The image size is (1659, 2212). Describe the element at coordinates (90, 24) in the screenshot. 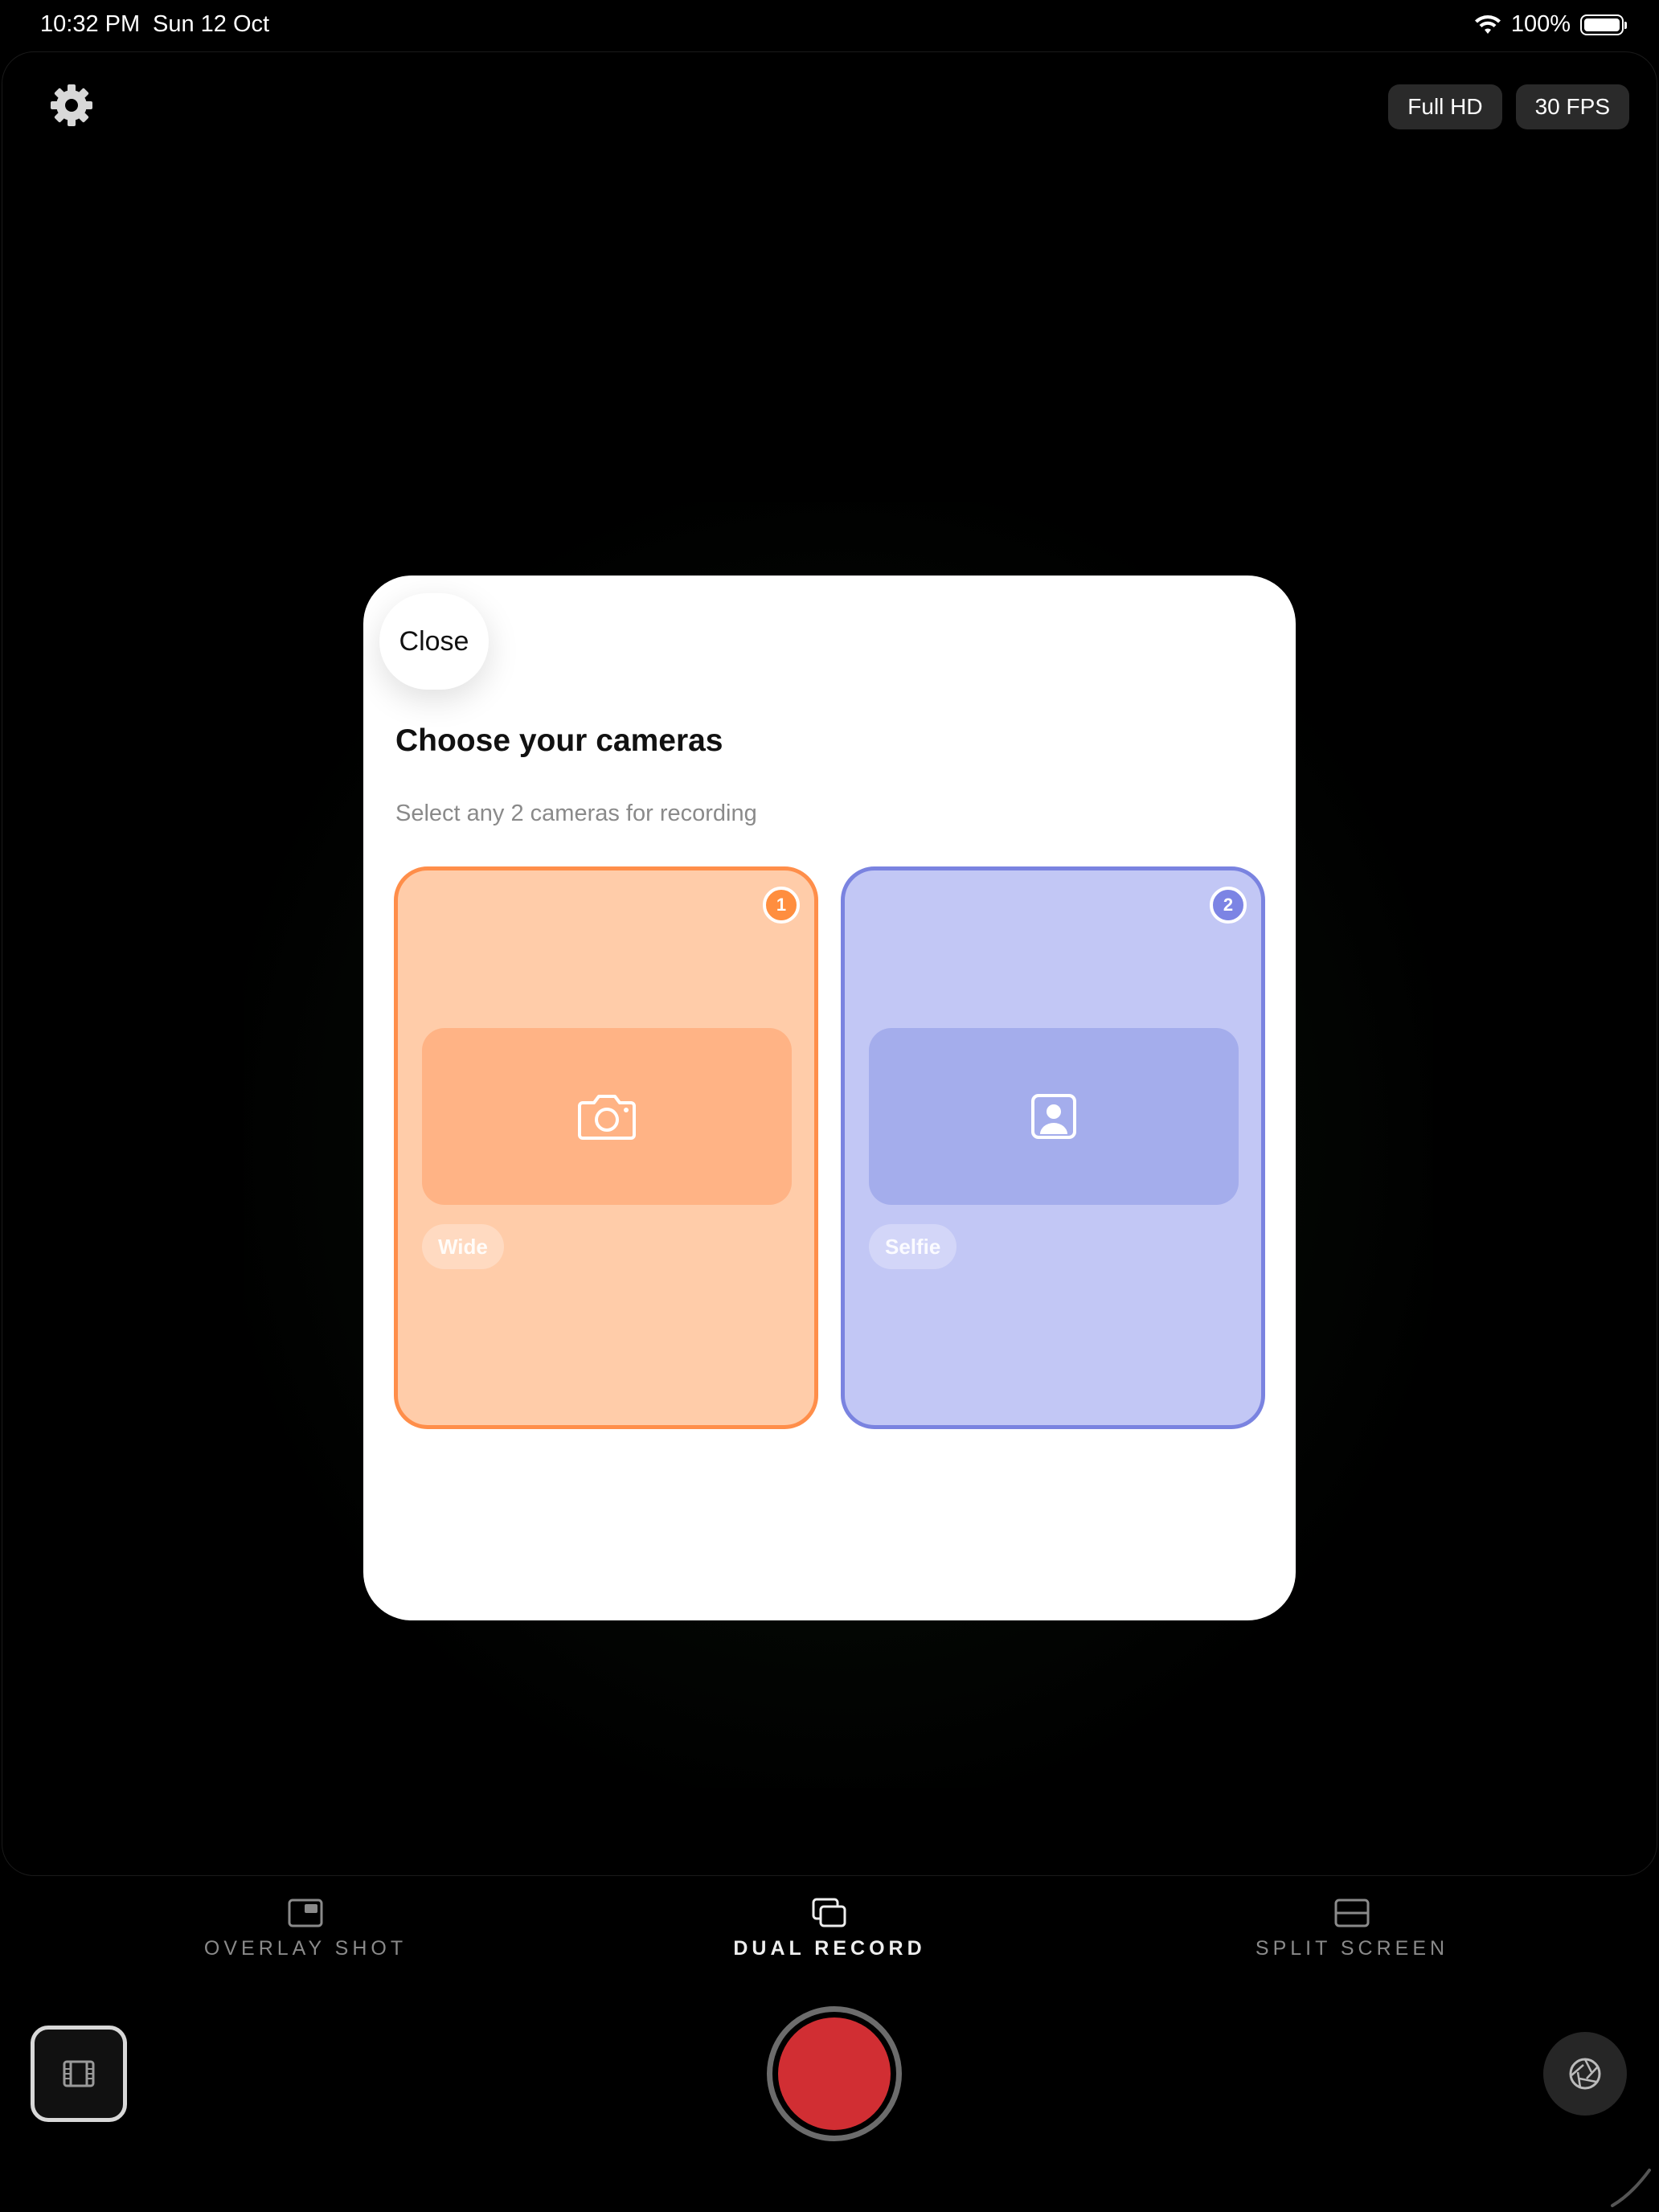

I see `status-time: 10:32 PM` at that location.